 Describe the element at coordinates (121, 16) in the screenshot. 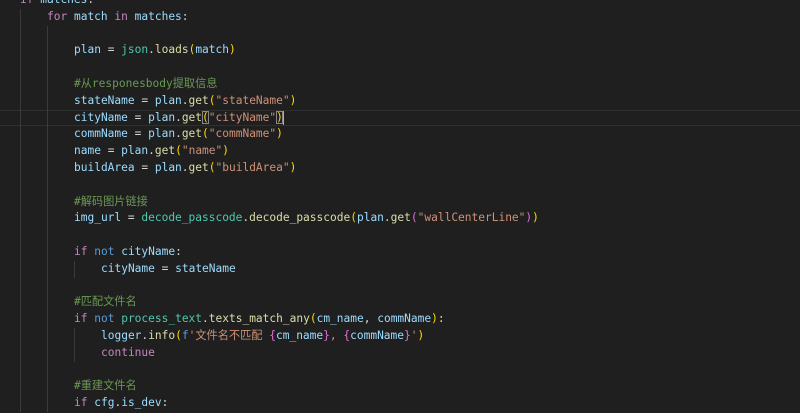

I see `code-token: in` at that location.